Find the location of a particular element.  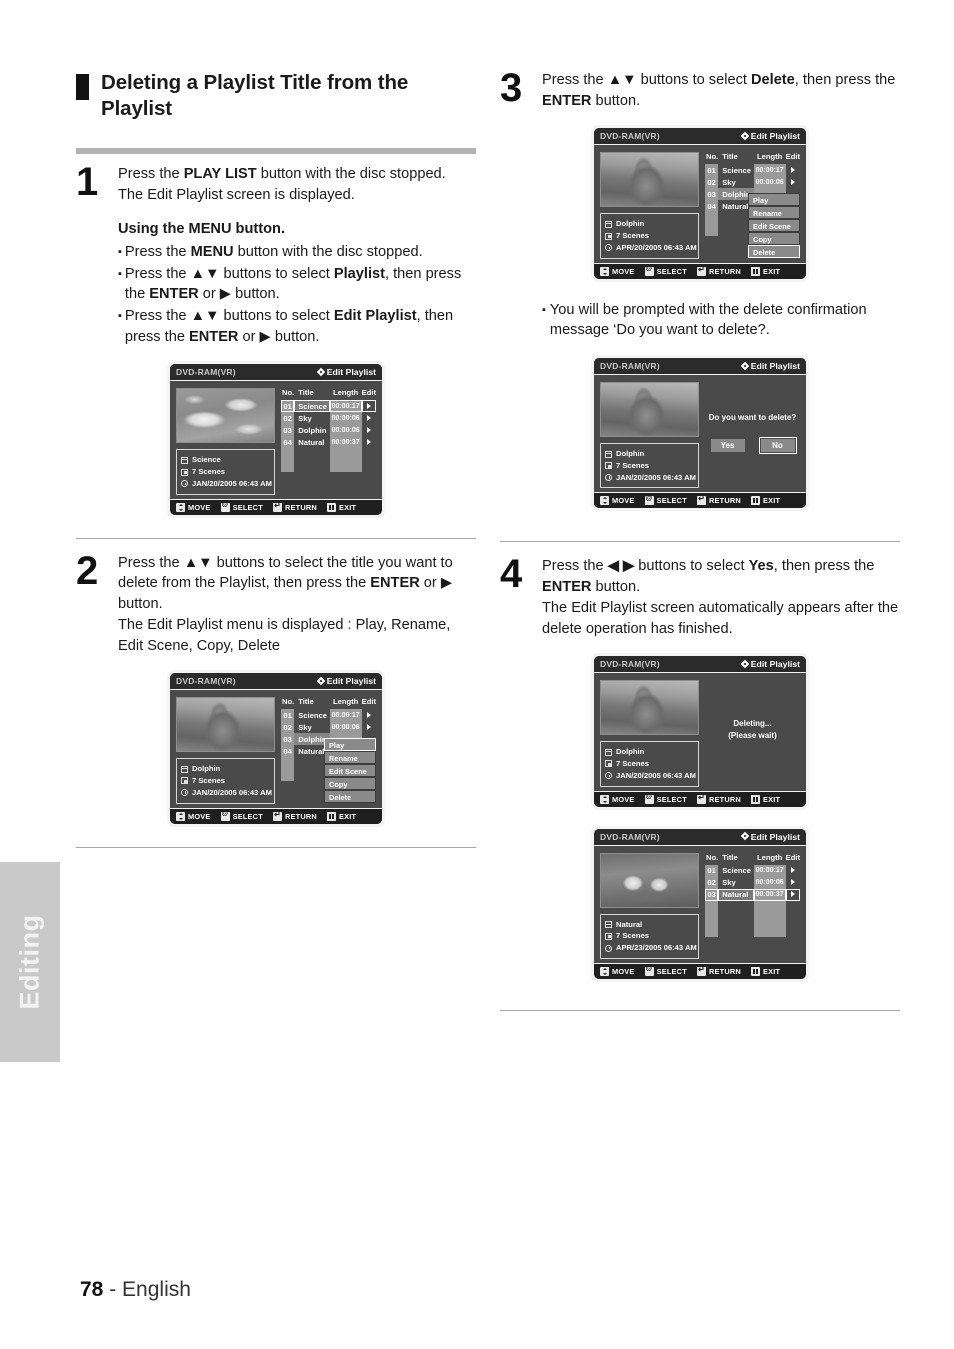

dialog-yes-button: Yes is located at coordinates (727, 446).